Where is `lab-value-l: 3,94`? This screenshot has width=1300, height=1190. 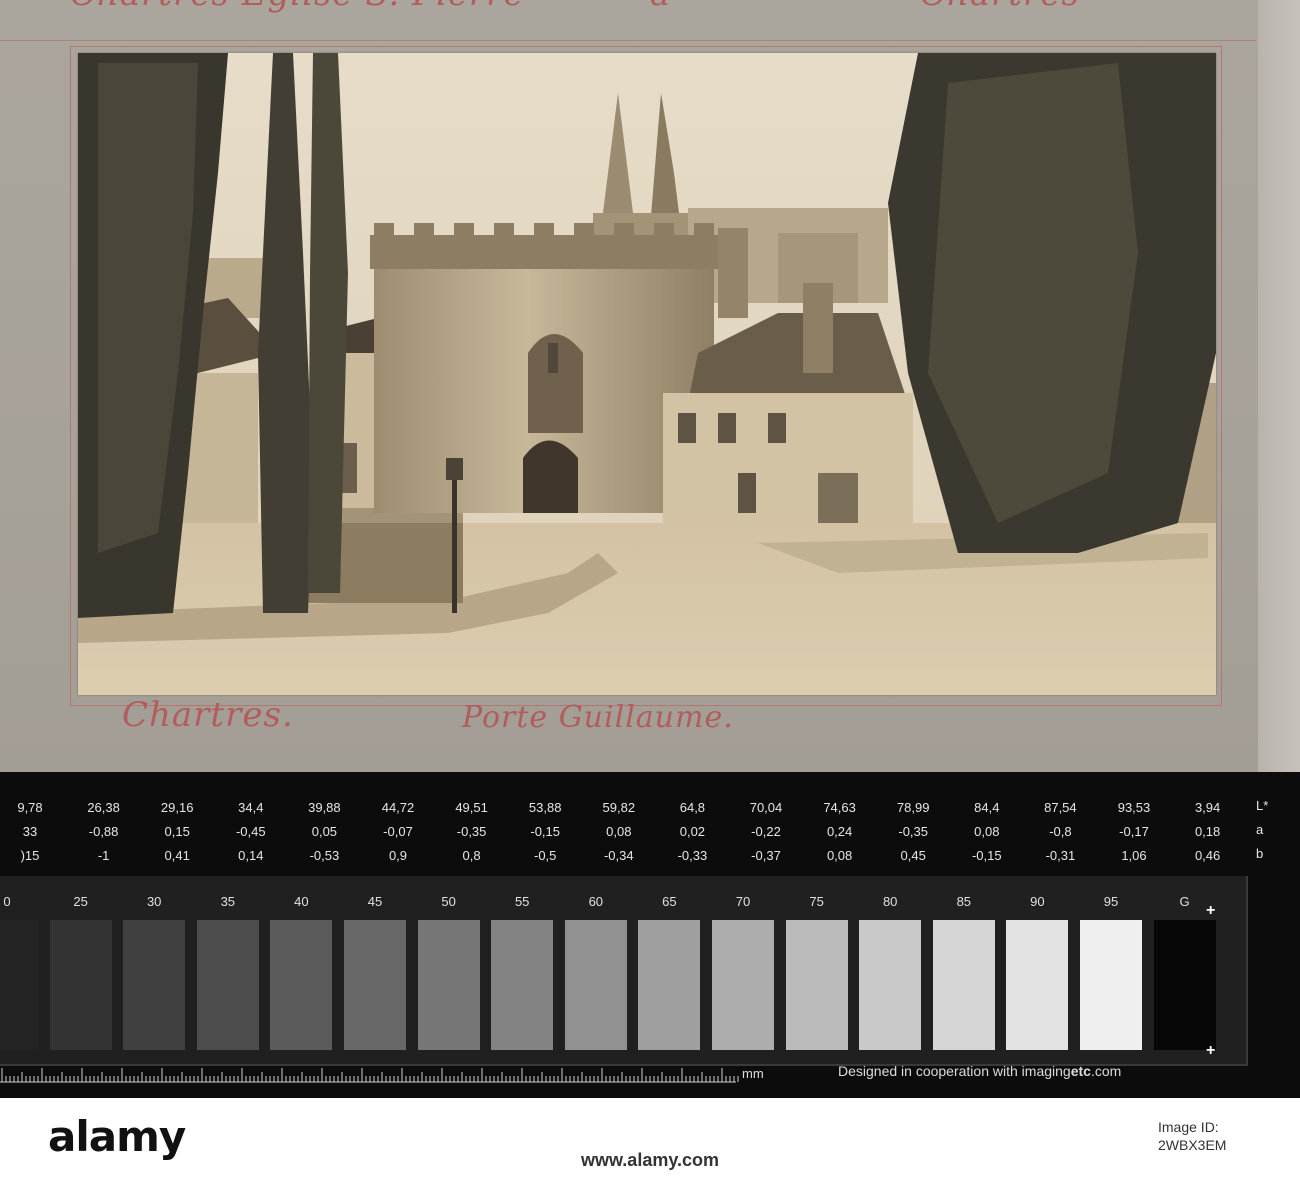 lab-value-l: 3,94 is located at coordinates (1207, 807).